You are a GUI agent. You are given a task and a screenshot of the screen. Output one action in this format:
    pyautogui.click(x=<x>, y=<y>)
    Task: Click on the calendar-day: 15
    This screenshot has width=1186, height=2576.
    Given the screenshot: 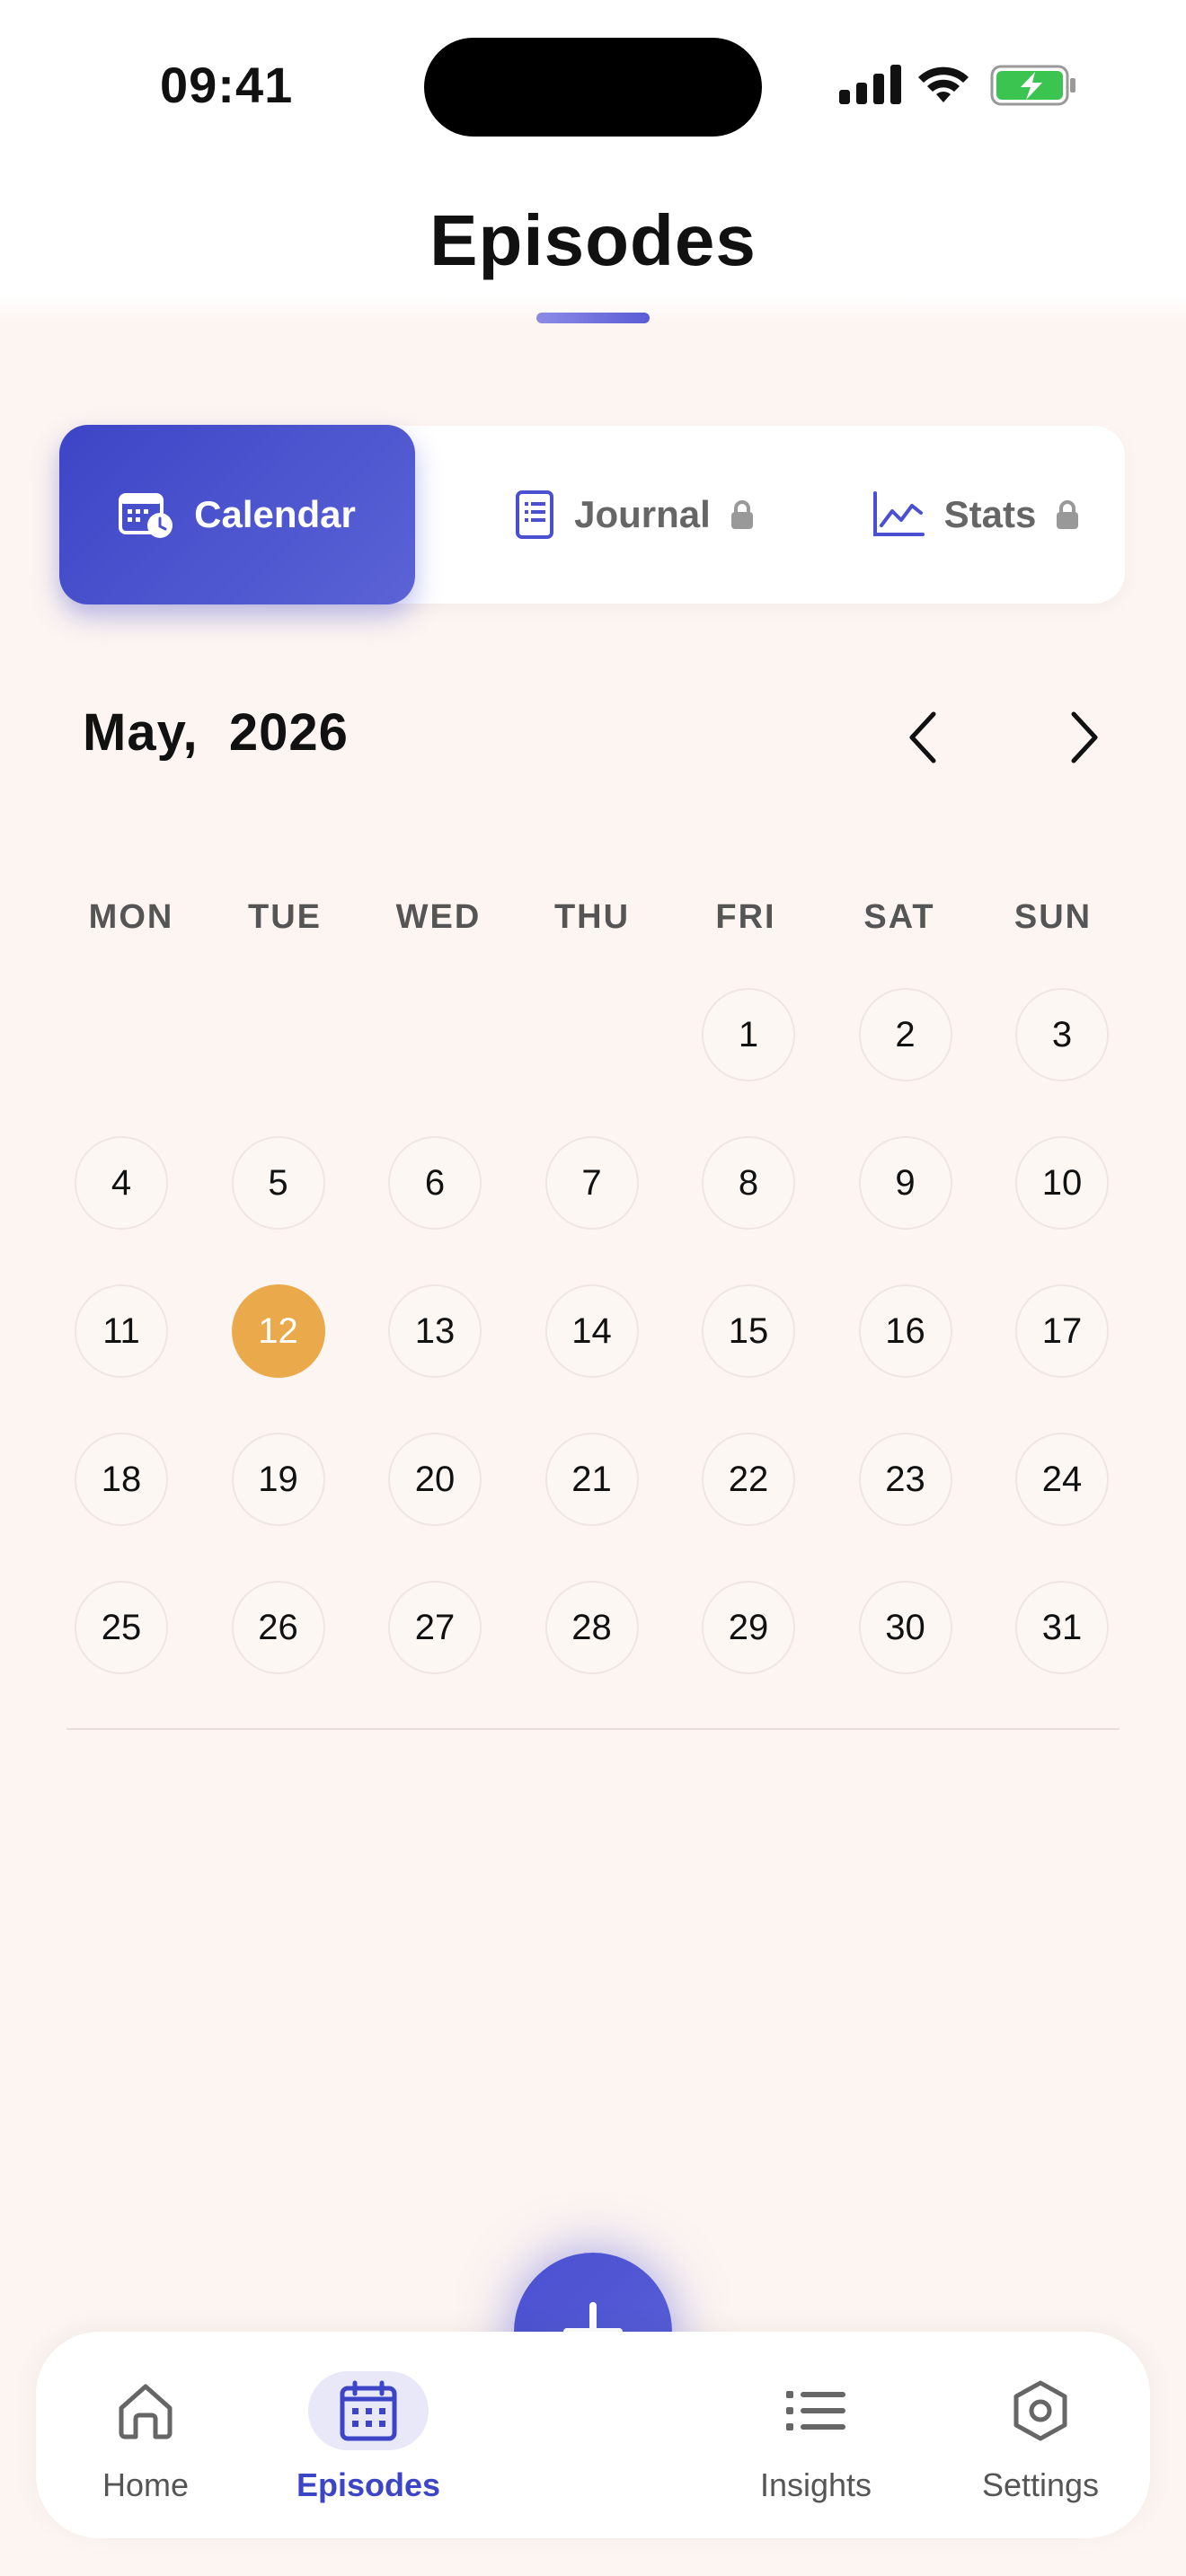 What is the action you would take?
    pyautogui.click(x=748, y=1331)
    